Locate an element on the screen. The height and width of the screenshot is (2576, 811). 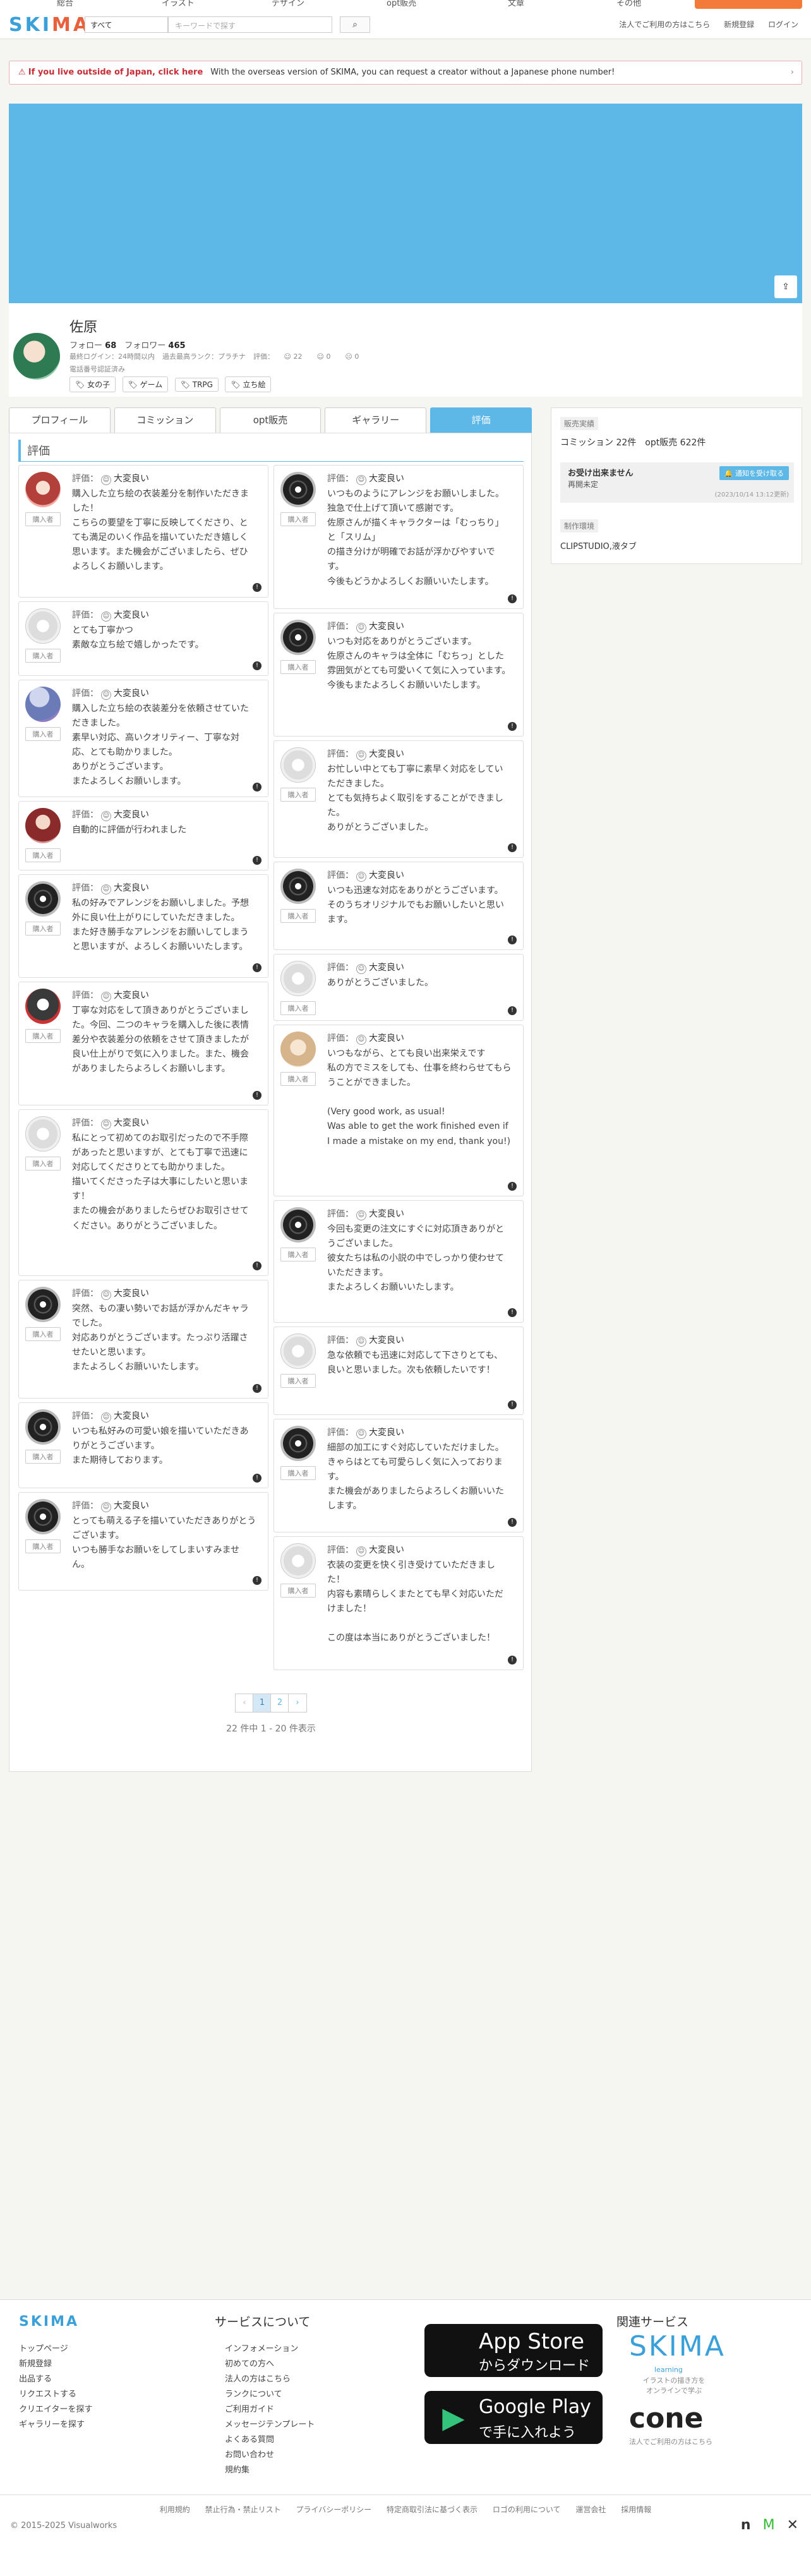
footer-link: 初めての方へ is located at coordinates (270, 2364).